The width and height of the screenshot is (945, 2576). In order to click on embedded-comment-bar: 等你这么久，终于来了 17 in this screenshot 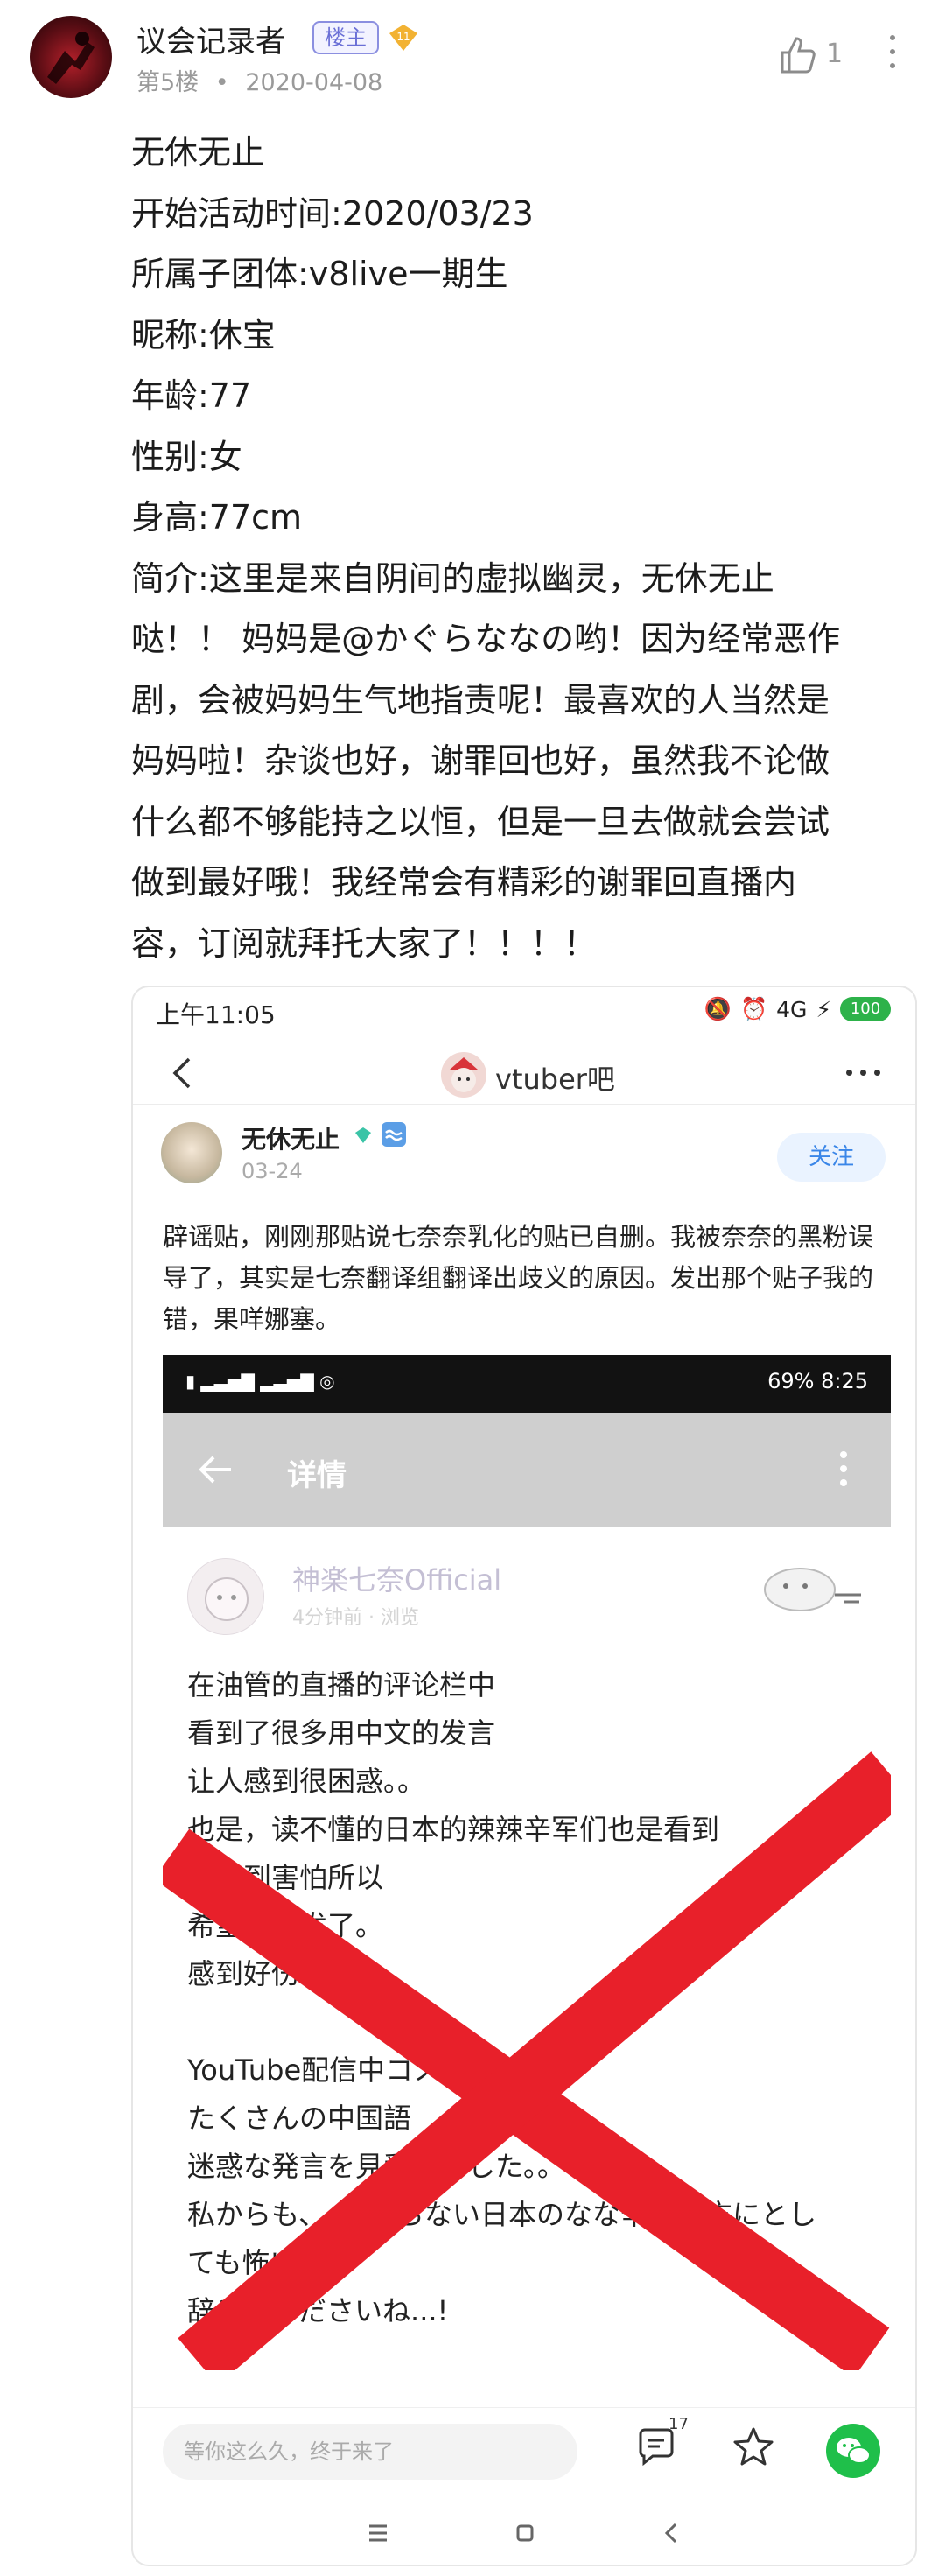, I will do `click(524, 2449)`.